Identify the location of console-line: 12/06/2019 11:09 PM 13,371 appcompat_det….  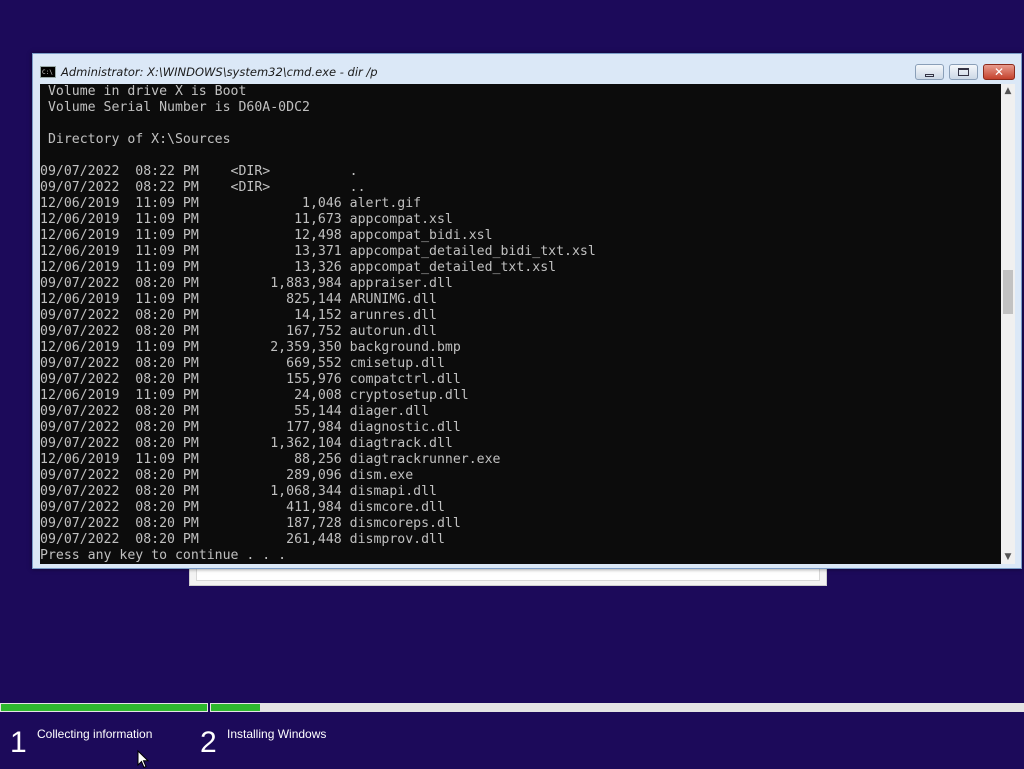
(318, 251).